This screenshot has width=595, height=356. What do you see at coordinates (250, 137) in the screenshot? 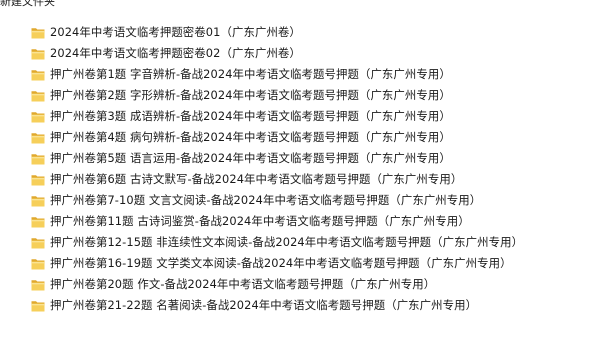
I see `folder-item-label: 押广州卷第4题 病句辨析-备战2024年中考语文临考题号押题（广东广州专用）` at bounding box center [250, 137].